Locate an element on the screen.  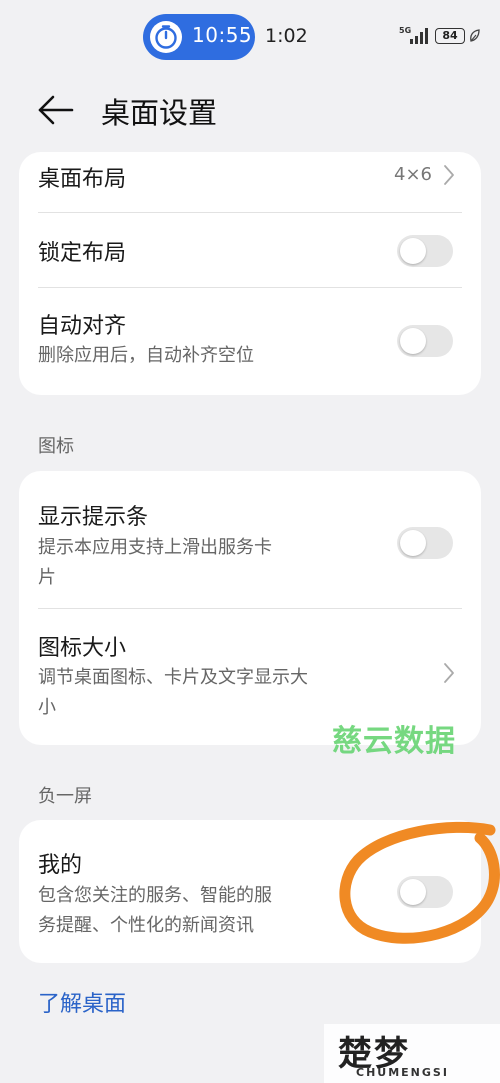
icon-size-label: 图标大小 is located at coordinates (82, 648).